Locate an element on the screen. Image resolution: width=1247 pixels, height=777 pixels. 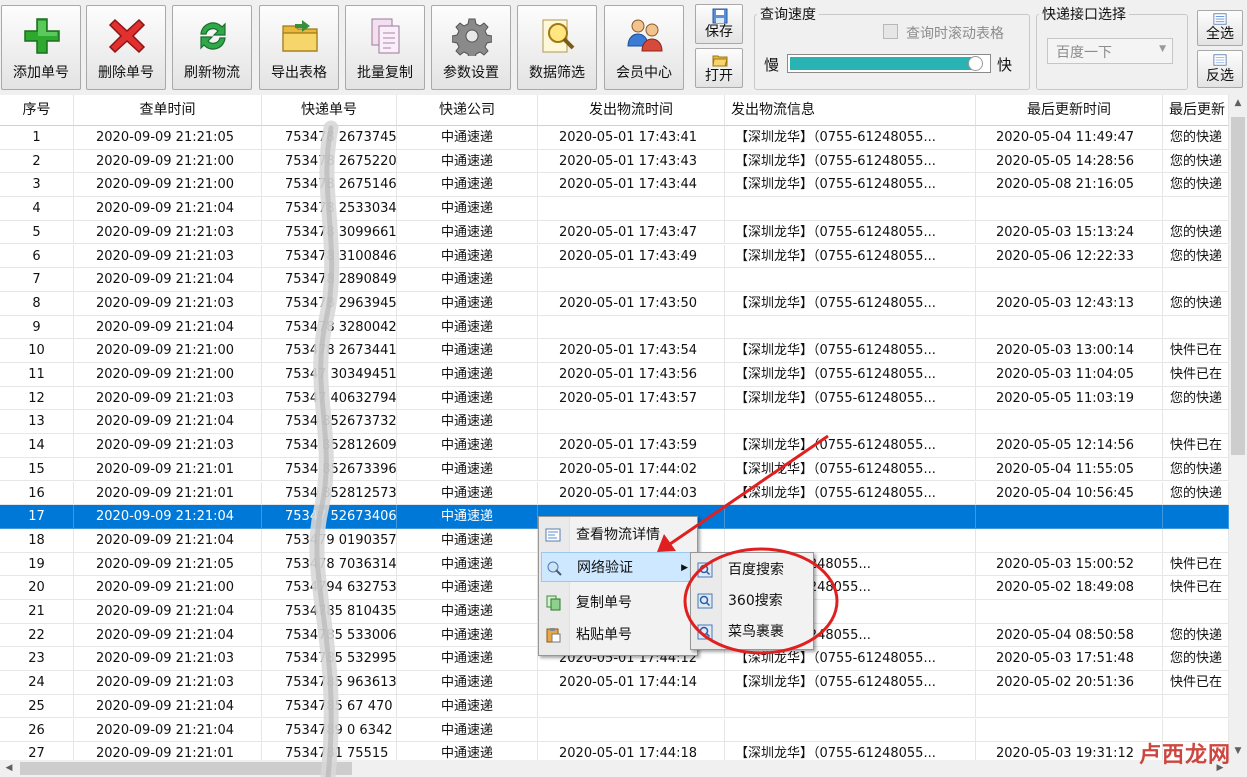
submenu-item-cainiao: 菜鸟裹裹 is located at coordinates (752, 632).